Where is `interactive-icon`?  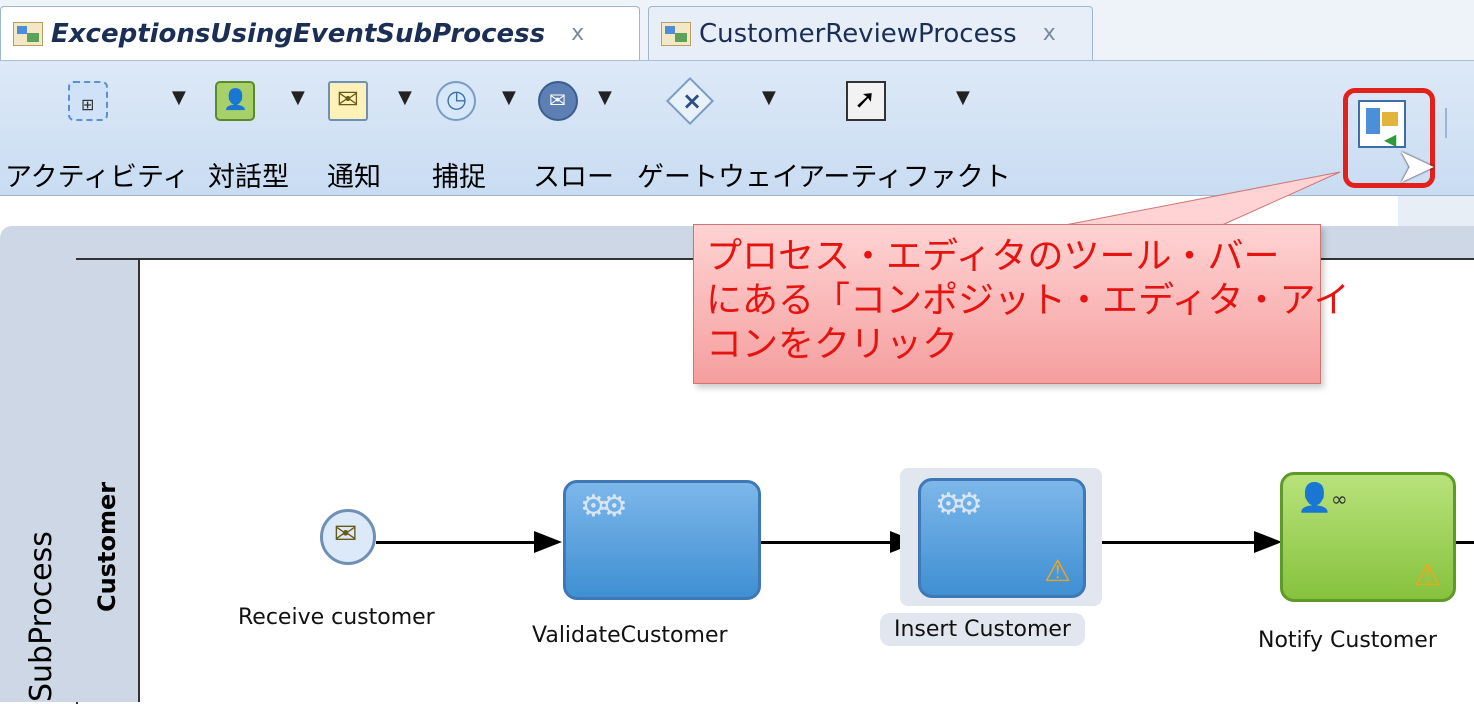 interactive-icon is located at coordinates (235, 101).